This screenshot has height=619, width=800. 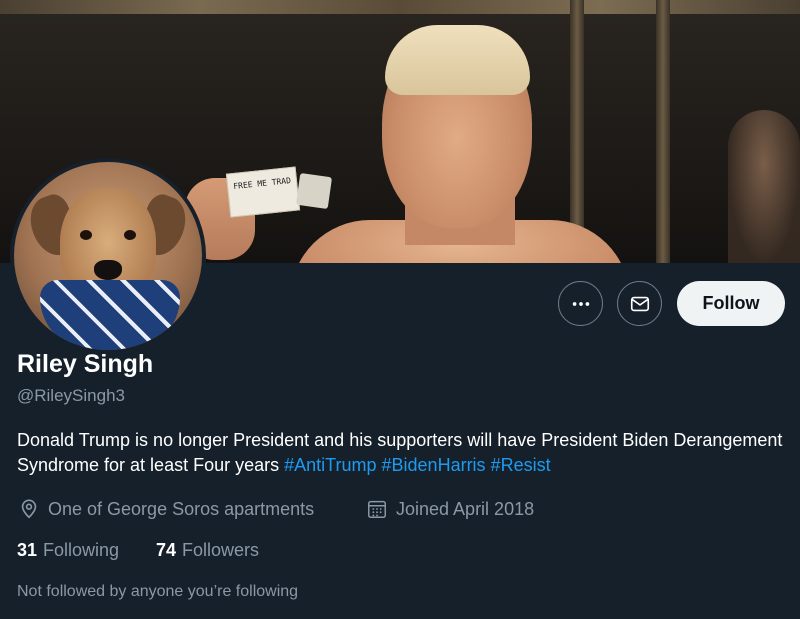 I want to click on profile-joined: Joined April 2018, so click(x=450, y=509).